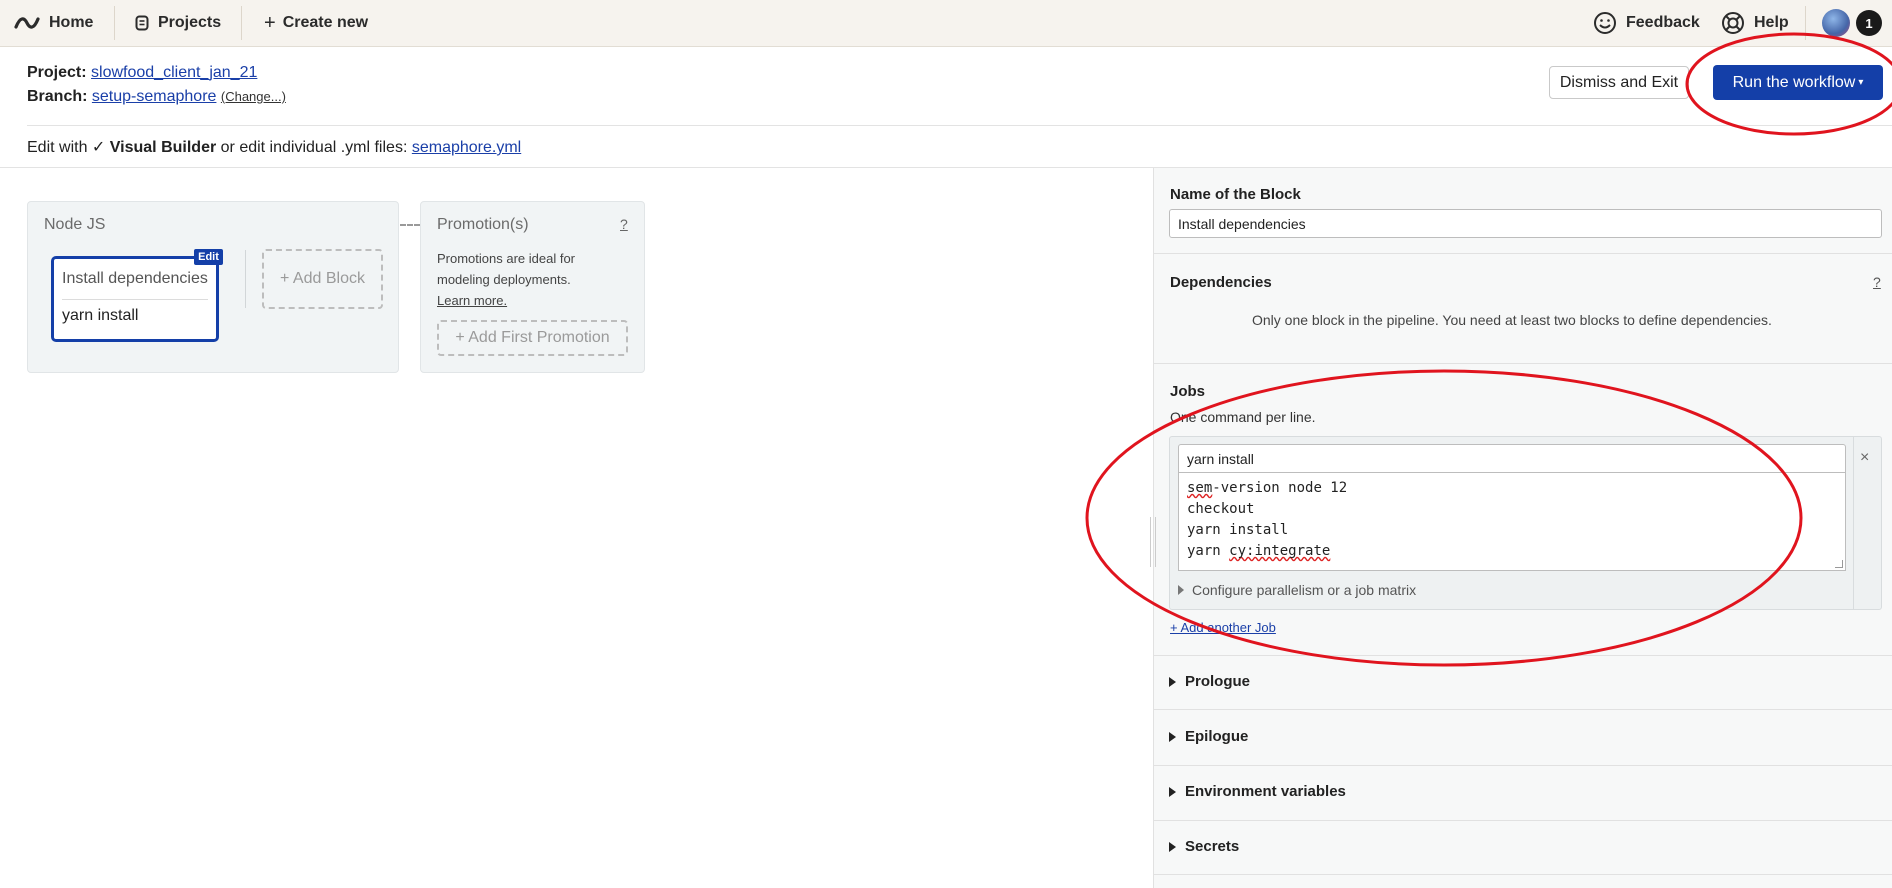 Image resolution: width=1892 pixels, height=888 pixels. I want to click on branch-link: setup-semaphore, so click(154, 96).